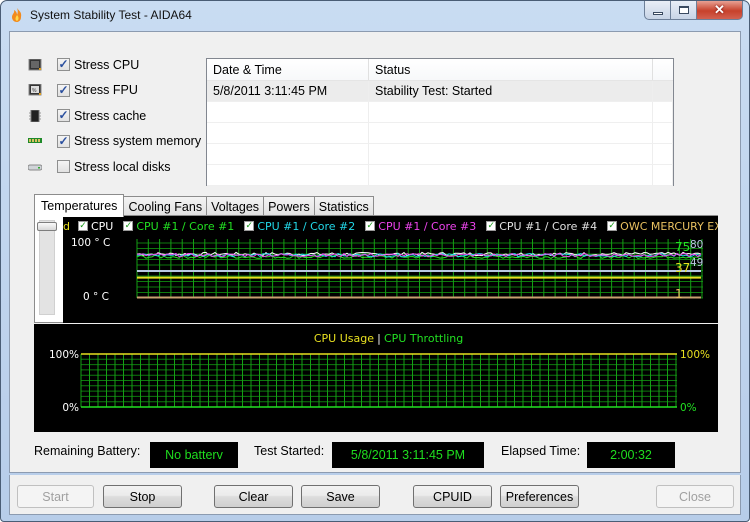 The height and width of the screenshot is (522, 750). What do you see at coordinates (111, 15) in the screenshot?
I see `window-title: System Stability Test - AIDA64` at bounding box center [111, 15].